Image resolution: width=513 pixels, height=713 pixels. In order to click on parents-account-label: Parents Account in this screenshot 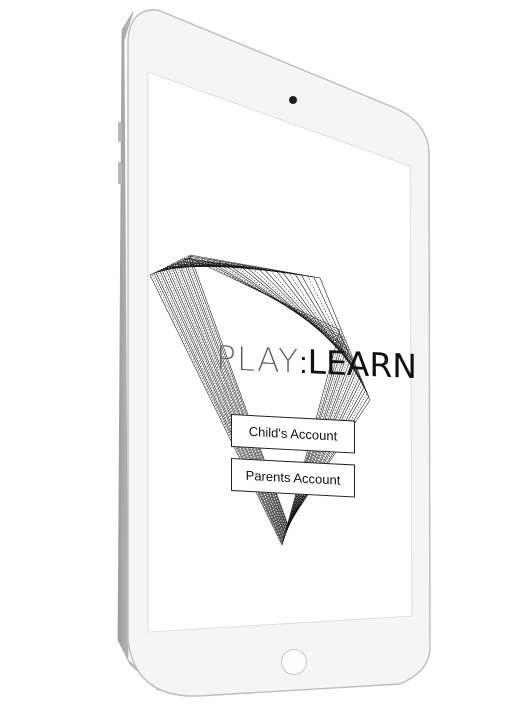, I will do `click(293, 477)`.